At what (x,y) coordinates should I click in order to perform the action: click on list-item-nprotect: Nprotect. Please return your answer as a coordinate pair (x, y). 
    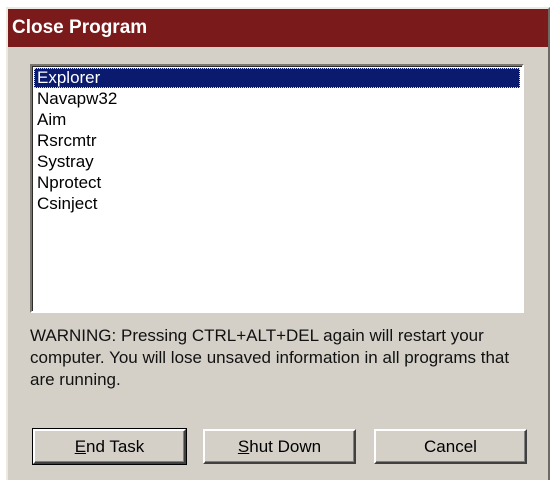
    Looking at the image, I should click on (277, 183).